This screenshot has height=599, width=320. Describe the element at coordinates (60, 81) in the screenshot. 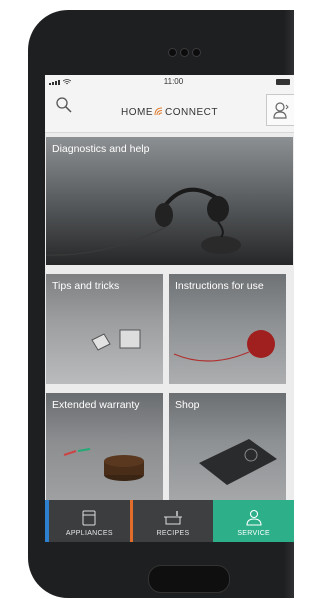

I see `signal-icon` at that location.